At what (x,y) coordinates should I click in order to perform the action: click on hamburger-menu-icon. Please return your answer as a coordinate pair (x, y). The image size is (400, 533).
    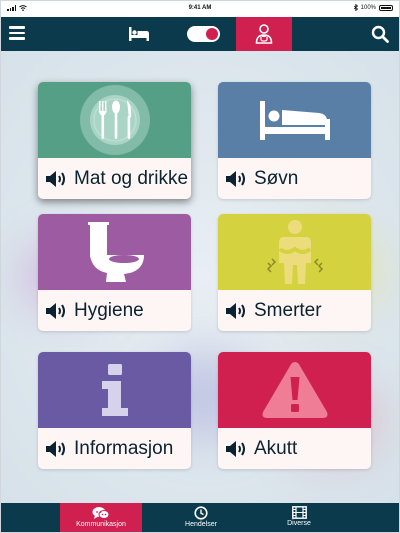
    Looking at the image, I should click on (17, 34).